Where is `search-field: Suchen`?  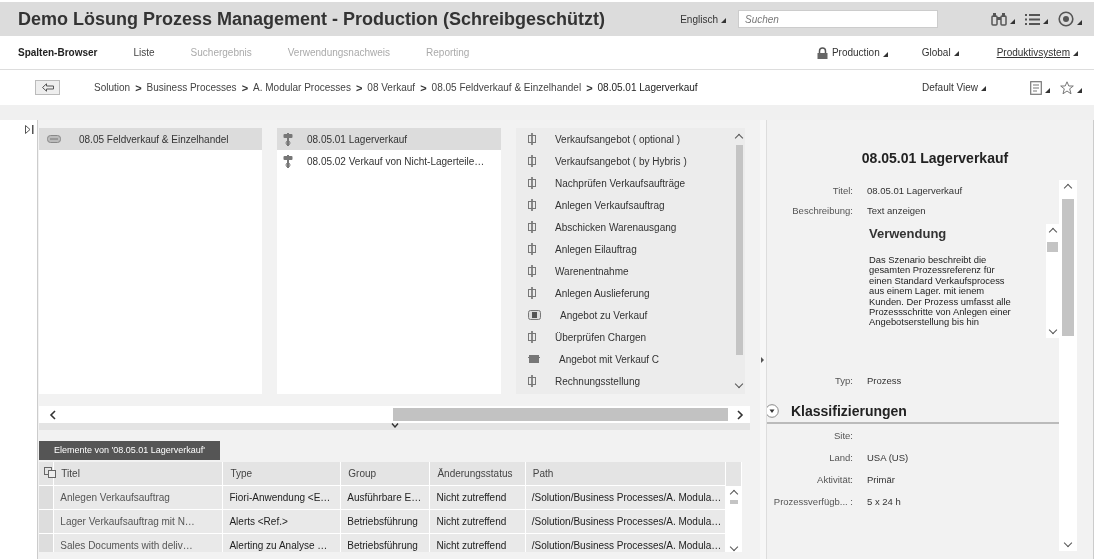
search-field: Suchen is located at coordinates (838, 19).